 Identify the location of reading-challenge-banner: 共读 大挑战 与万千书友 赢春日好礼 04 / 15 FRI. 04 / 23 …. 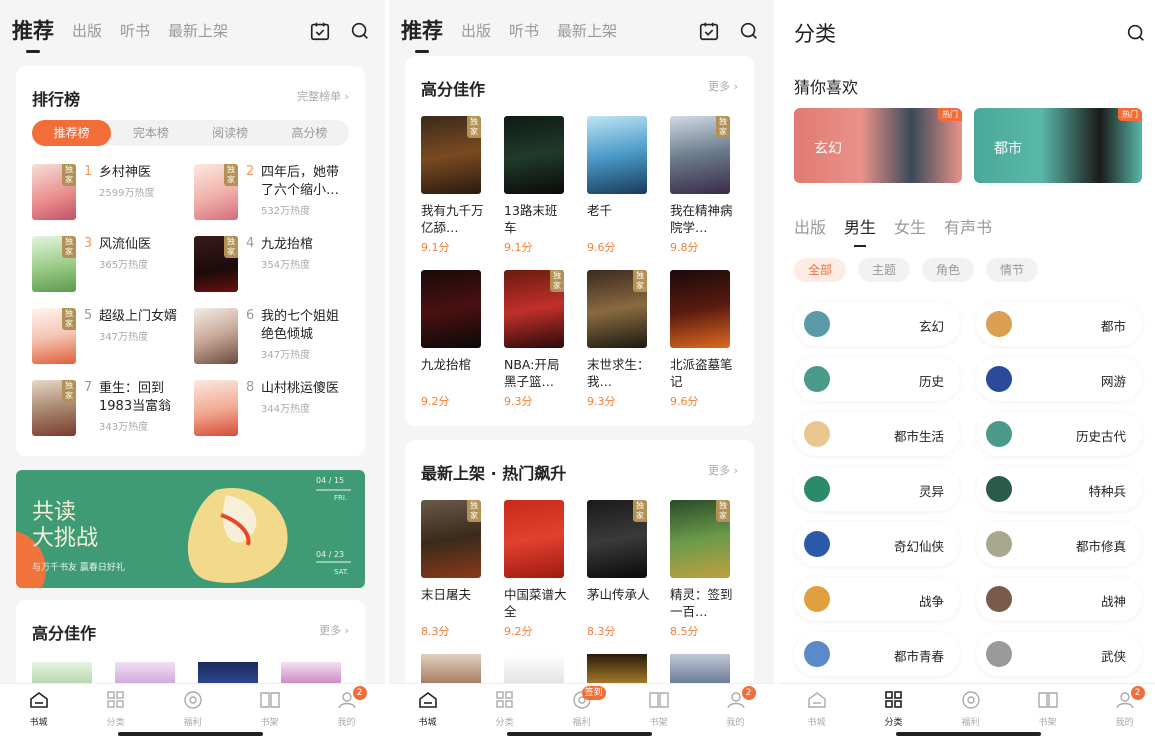
(190, 529).